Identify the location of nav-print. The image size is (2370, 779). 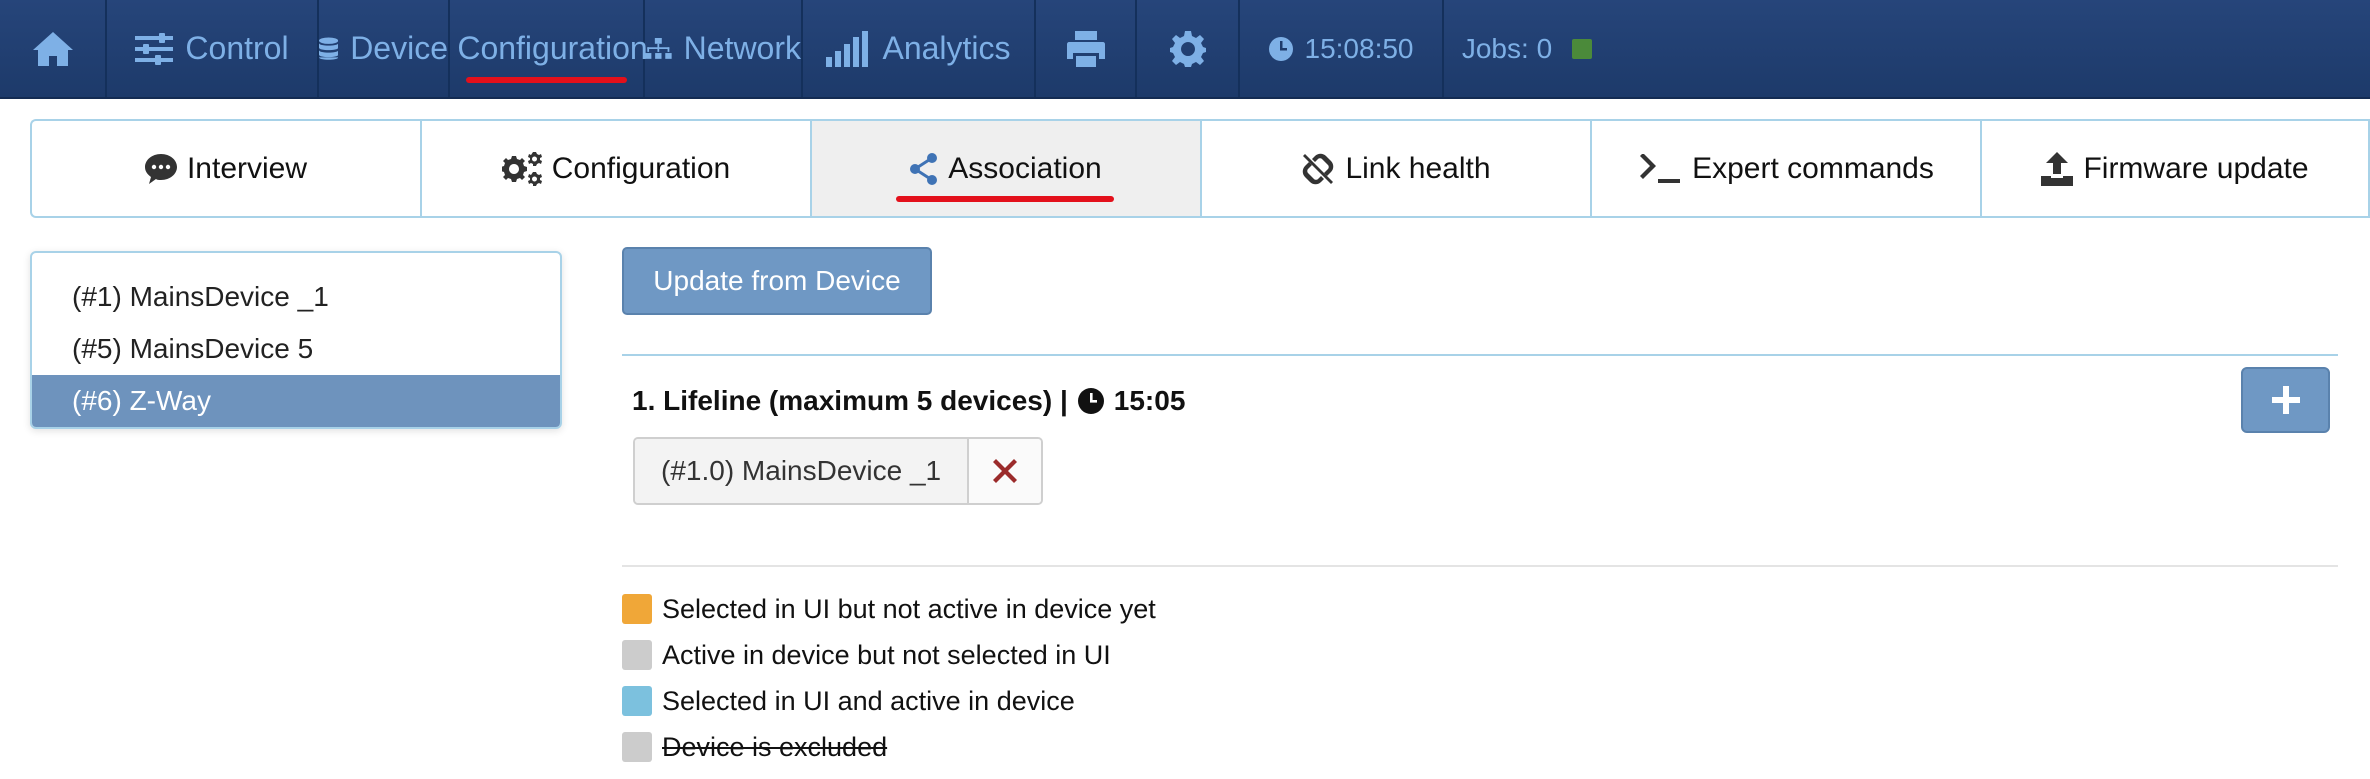
(1086, 48).